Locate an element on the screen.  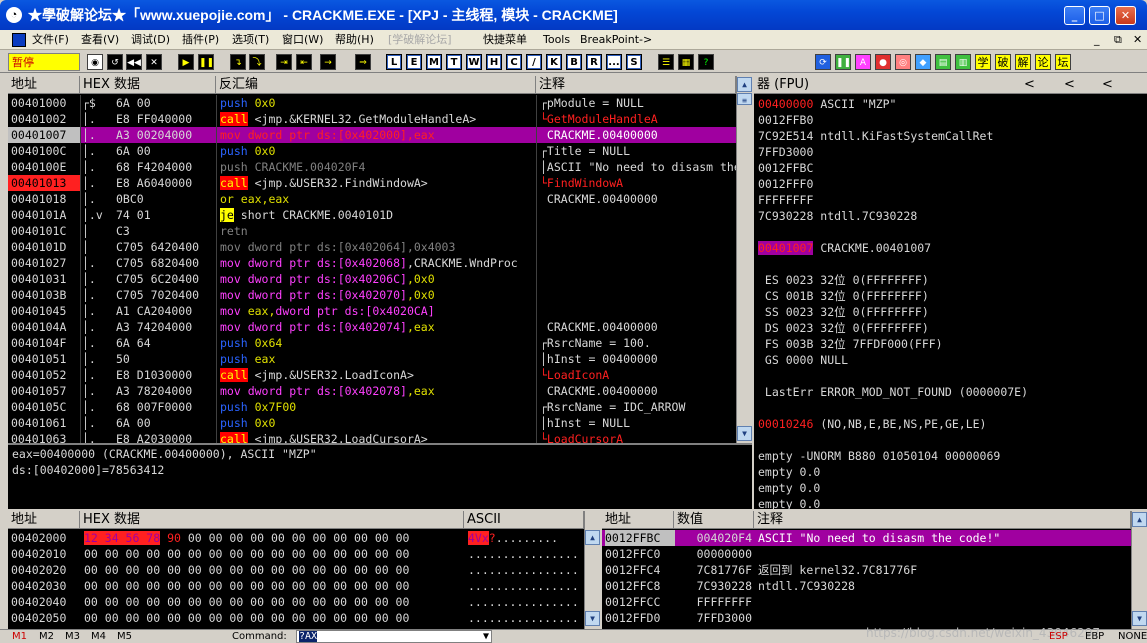
log-window-icon: L is located at coordinates (394, 62).